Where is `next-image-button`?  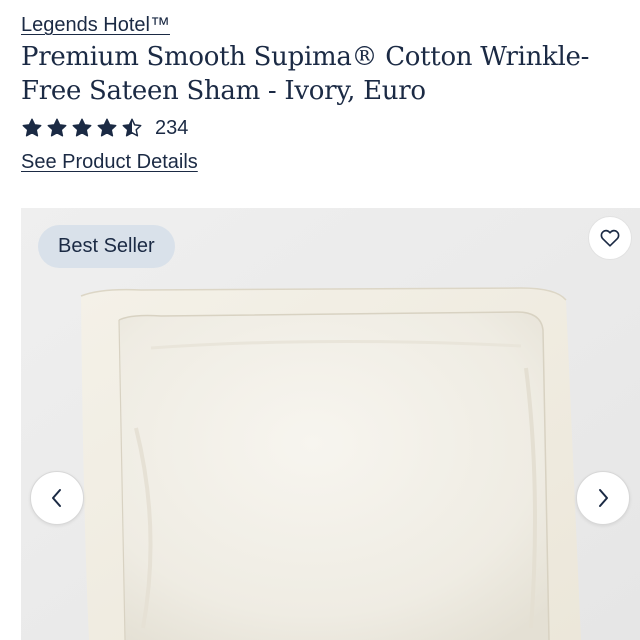 next-image-button is located at coordinates (603, 498).